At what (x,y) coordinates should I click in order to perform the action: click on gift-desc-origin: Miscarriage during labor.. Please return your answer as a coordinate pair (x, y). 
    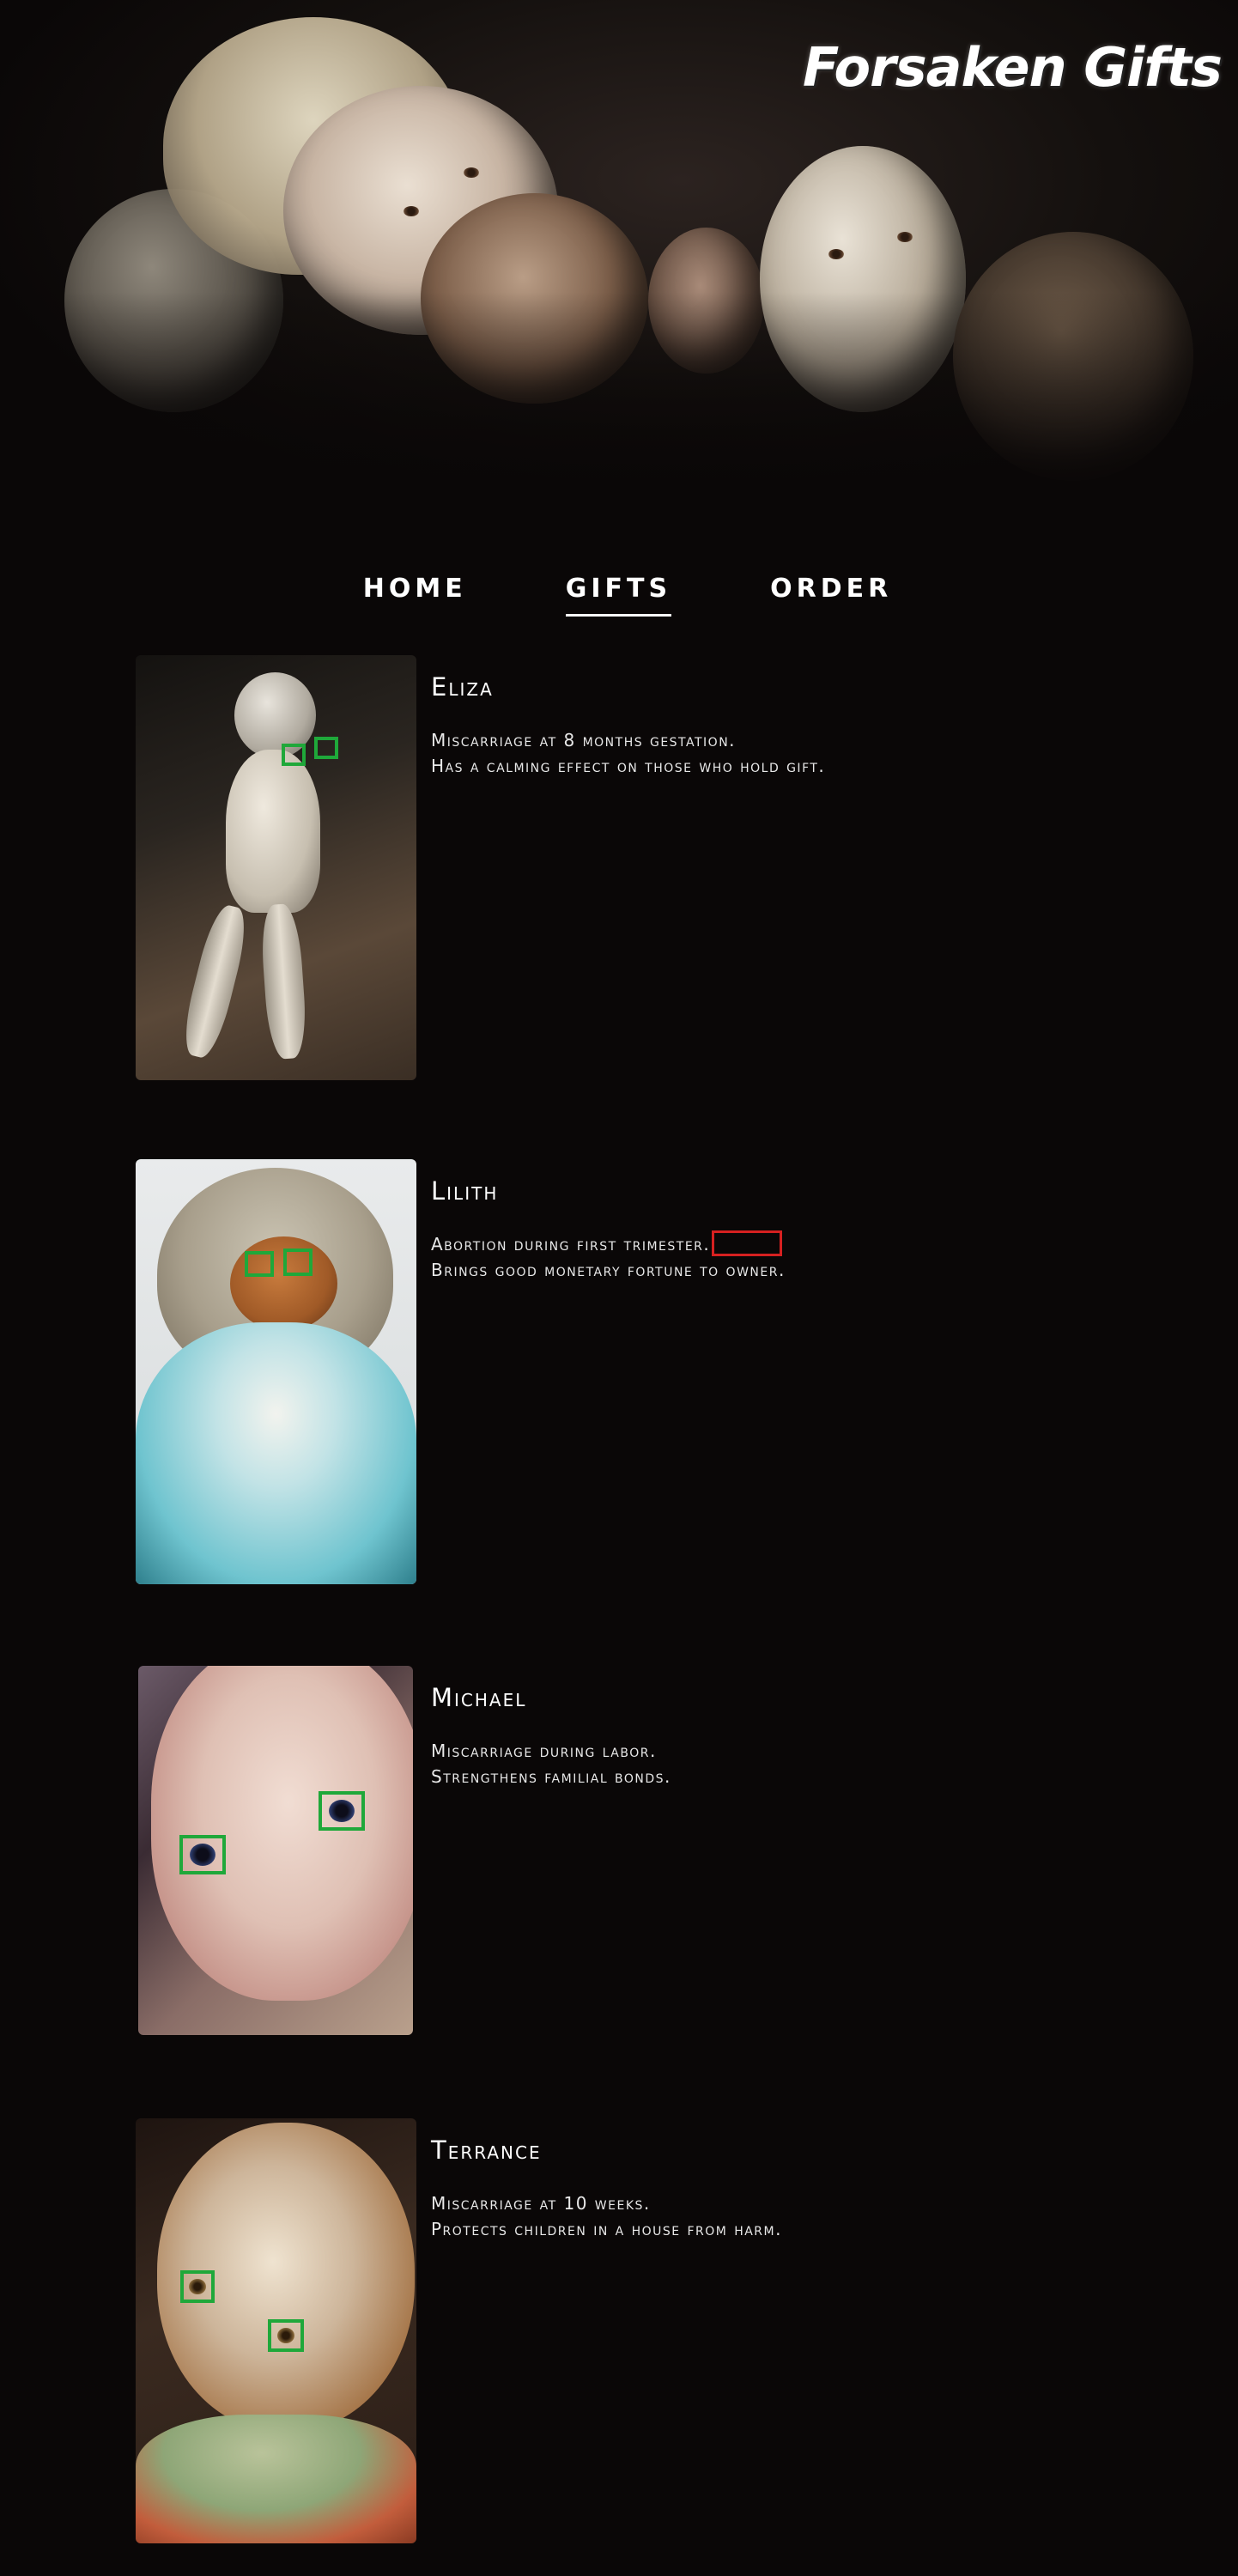
    Looking at the image, I should click on (544, 1751).